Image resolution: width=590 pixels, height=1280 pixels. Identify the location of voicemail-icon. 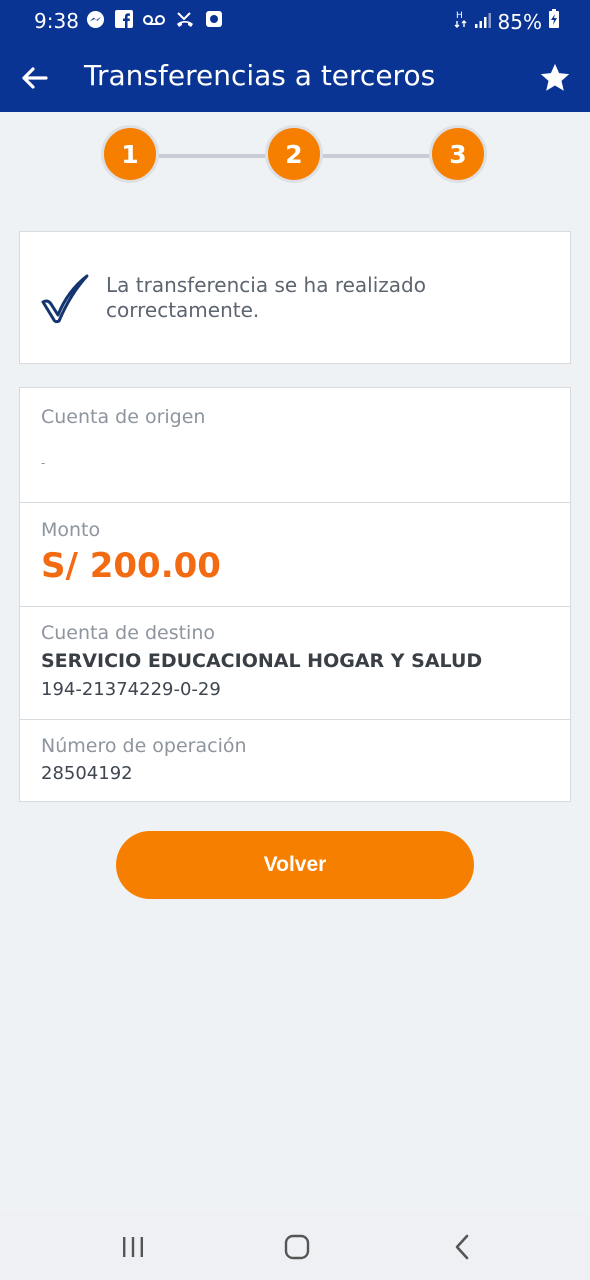
(154, 21).